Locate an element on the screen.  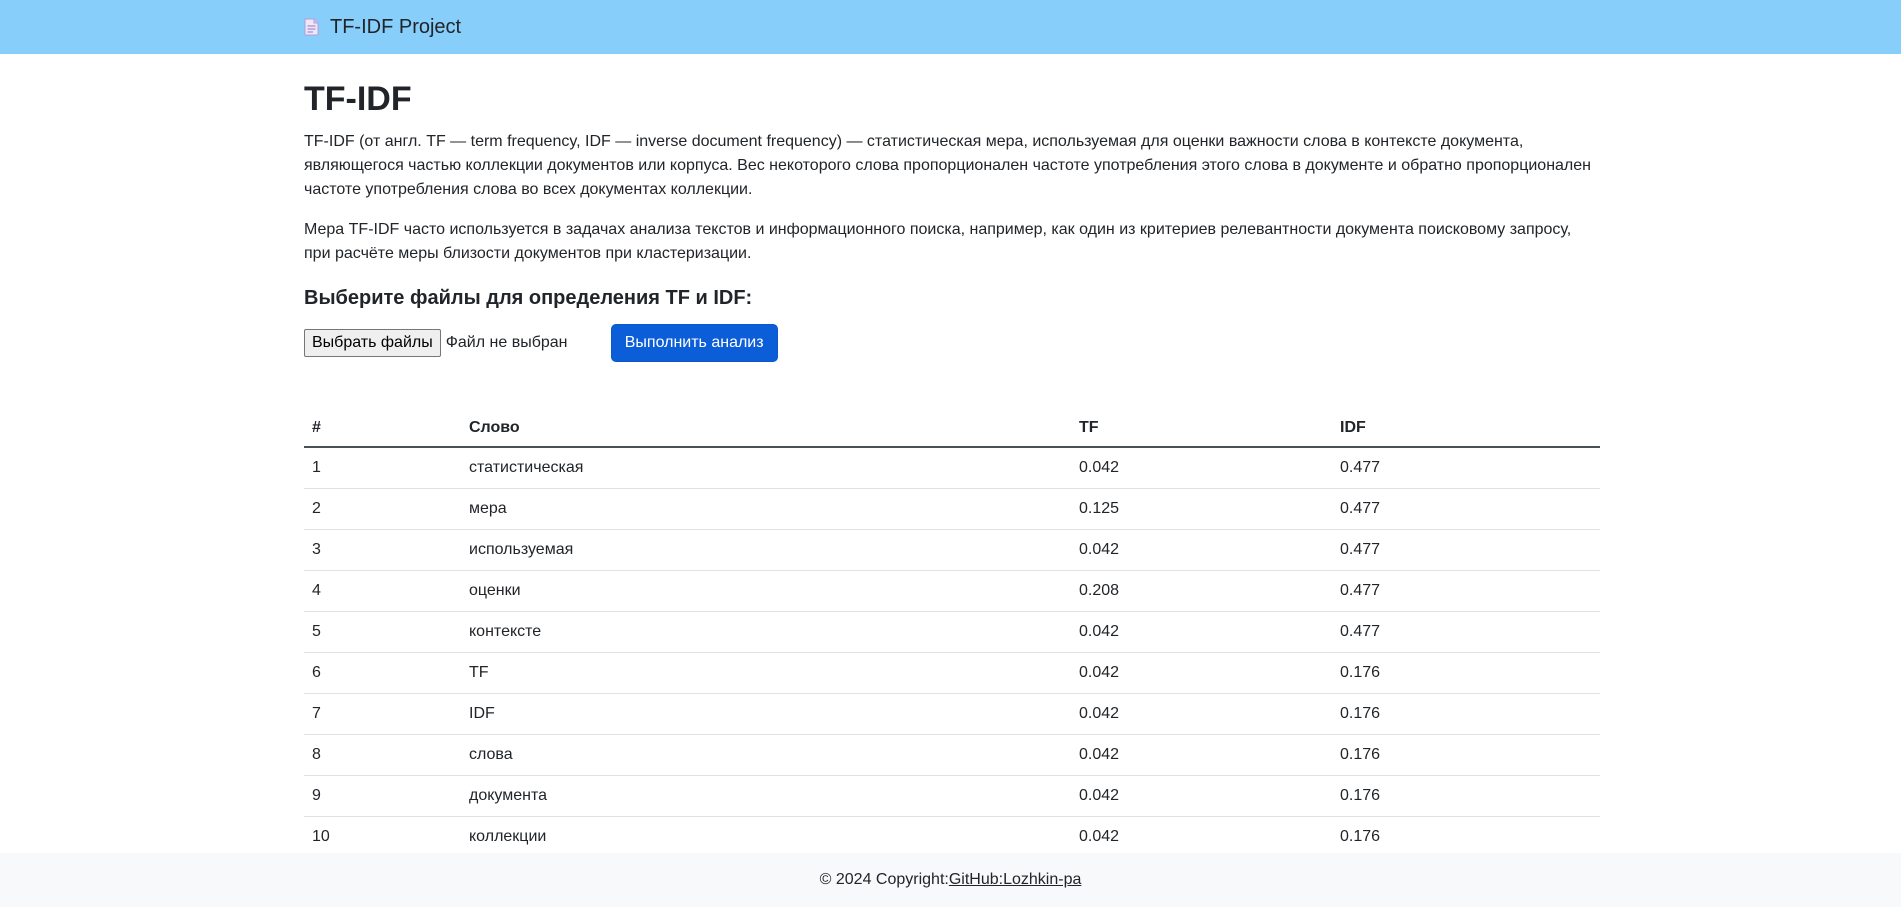
form-heading: Выберите файлы для определения TF и IDF: is located at coordinates (528, 297).